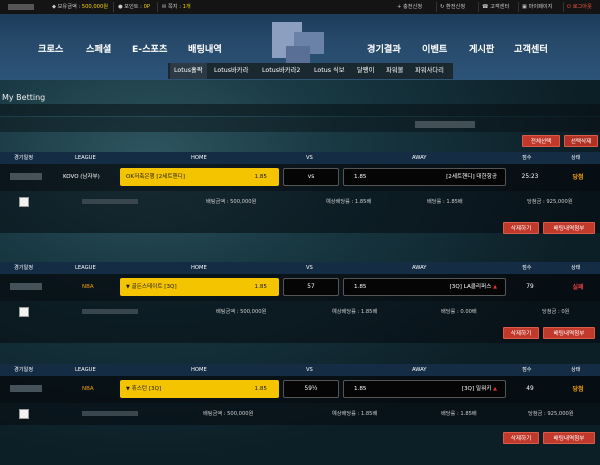  I want to click on page-title: My Betting, so click(24, 97).